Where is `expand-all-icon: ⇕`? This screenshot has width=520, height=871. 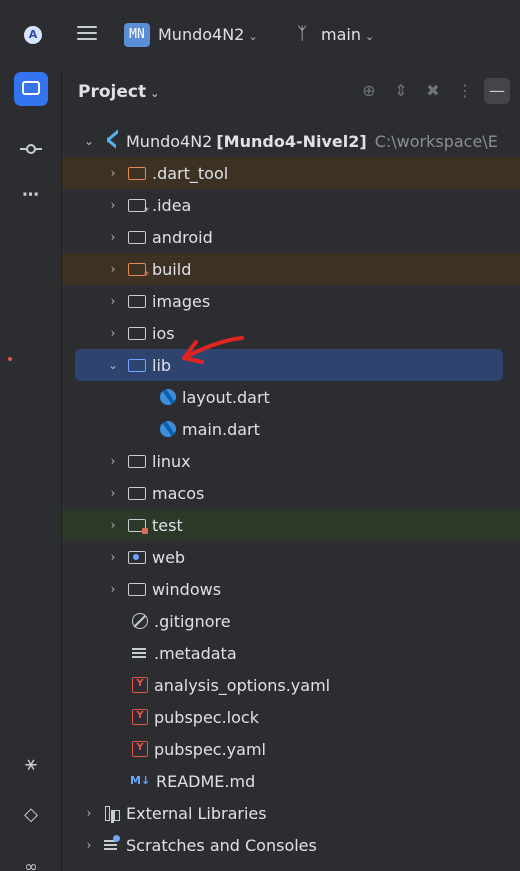
expand-all-icon: ⇕ is located at coordinates (401, 91).